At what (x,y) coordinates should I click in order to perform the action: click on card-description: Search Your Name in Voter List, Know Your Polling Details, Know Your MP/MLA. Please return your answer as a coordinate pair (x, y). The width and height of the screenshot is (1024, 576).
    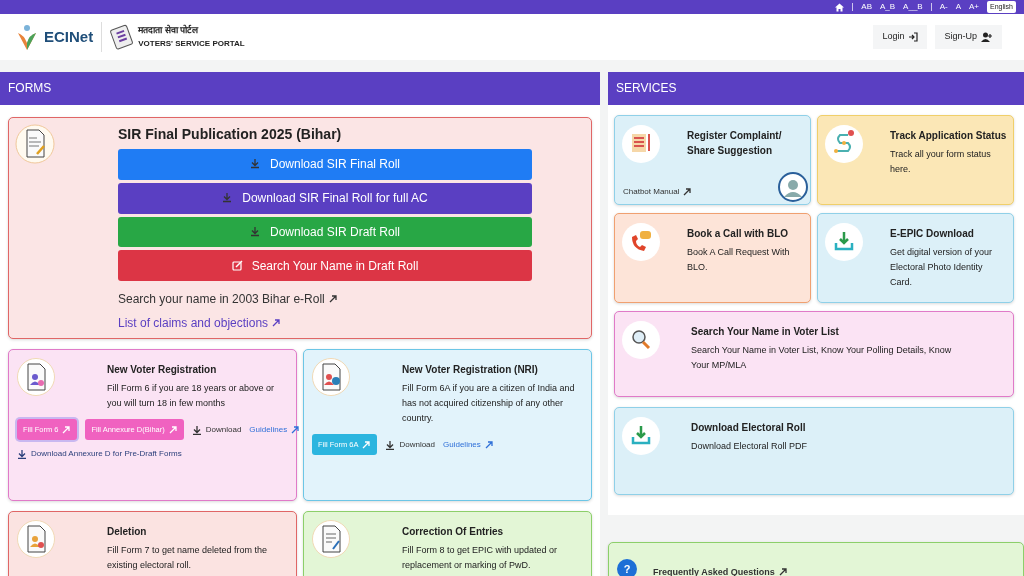
    Looking at the image, I should click on (822, 358).